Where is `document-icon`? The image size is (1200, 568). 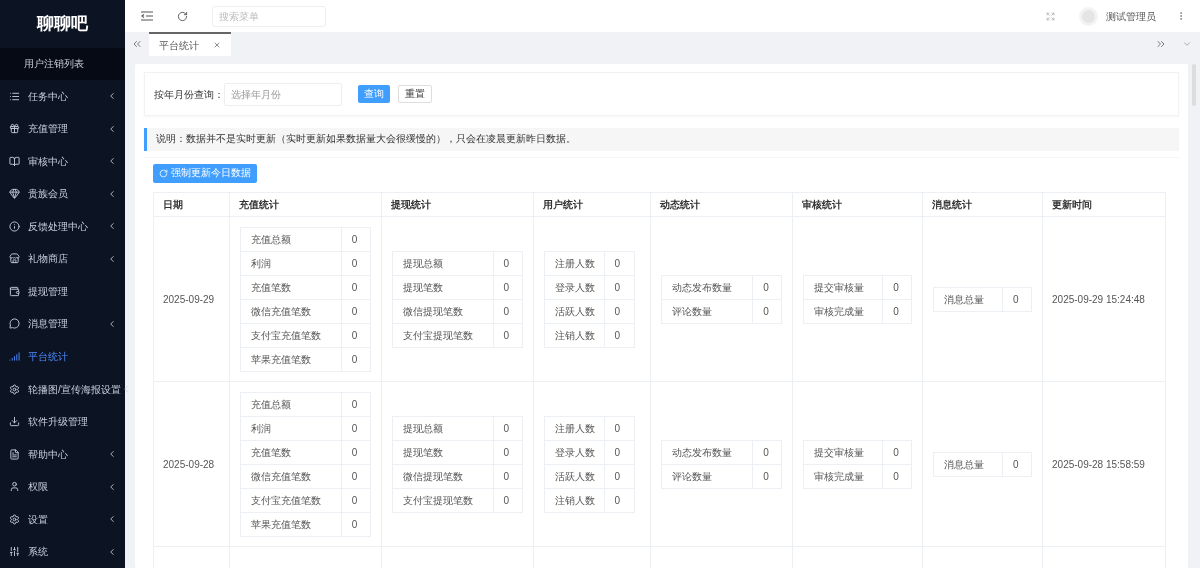 document-icon is located at coordinates (14, 454).